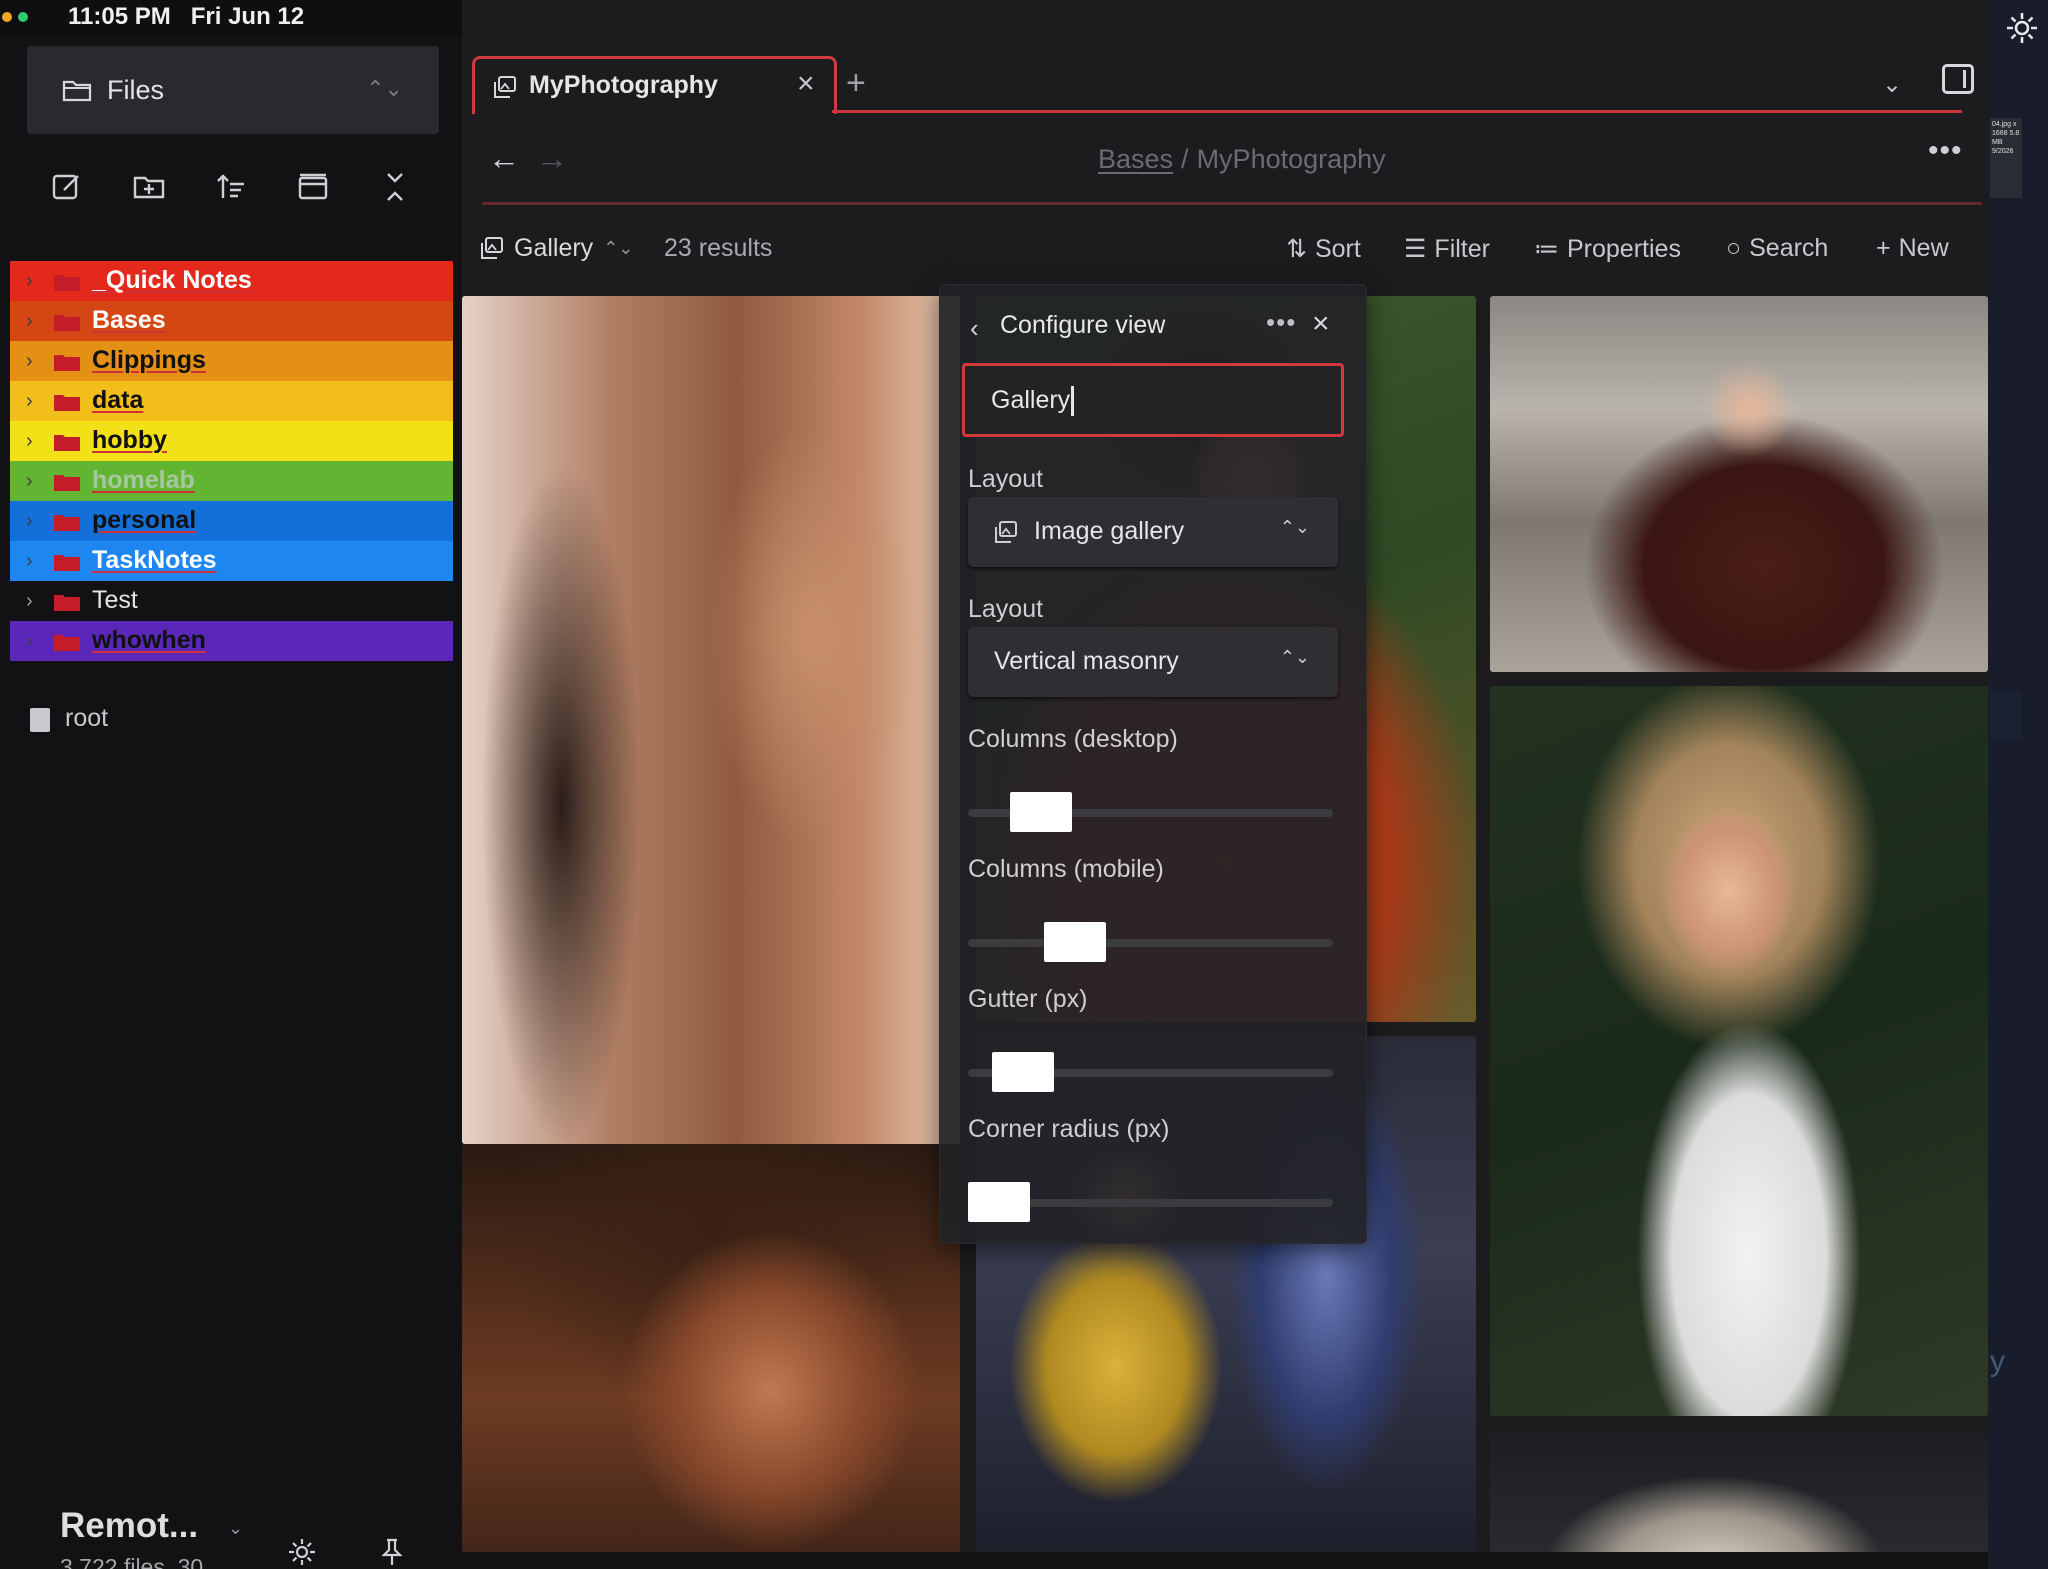 The width and height of the screenshot is (2048, 1569). I want to click on new-tab-plus-icon: +, so click(856, 83).